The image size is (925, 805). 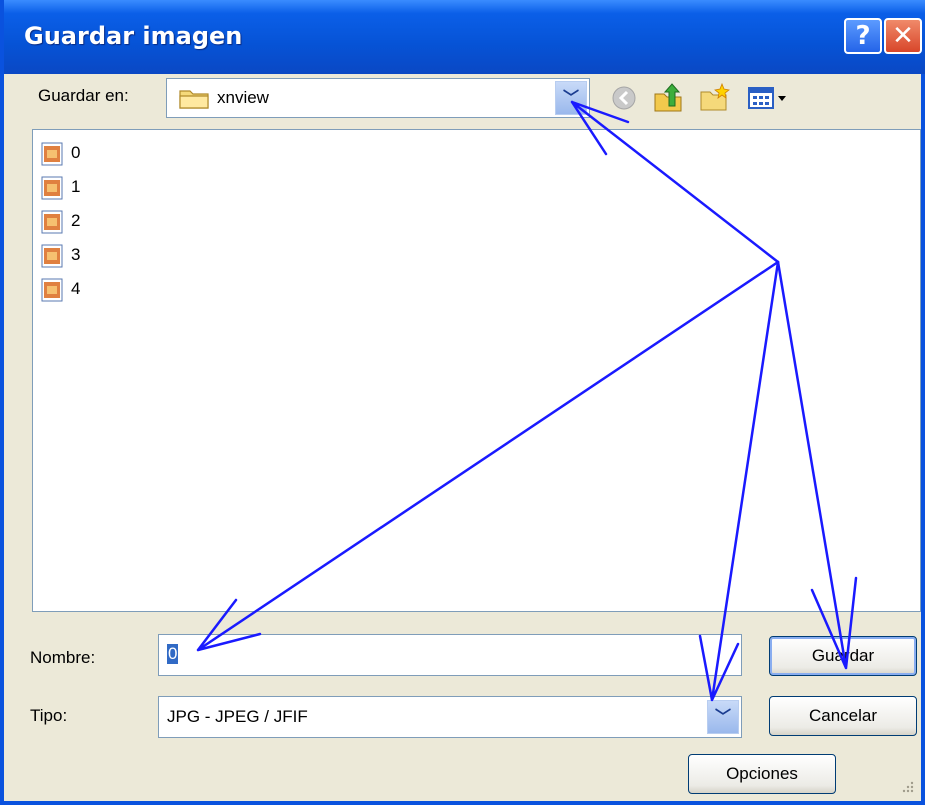 What do you see at coordinates (83, 95) in the screenshot?
I see `save-in-label: Guardar en:` at bounding box center [83, 95].